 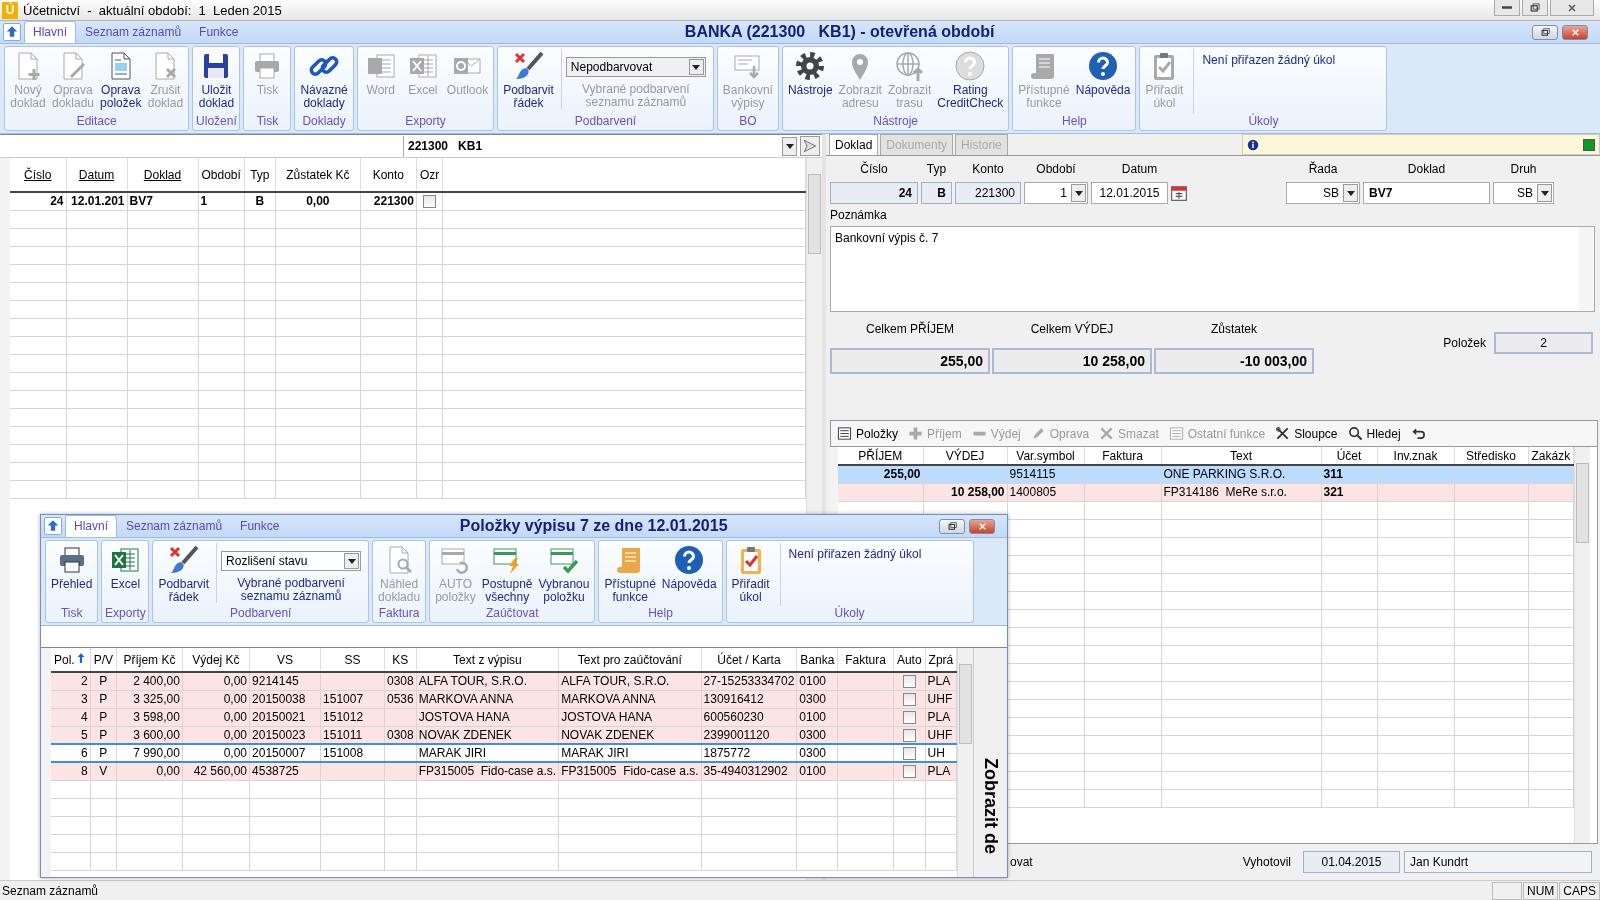 I want to click on status-indicator: CAPS, so click(x=1579, y=890).